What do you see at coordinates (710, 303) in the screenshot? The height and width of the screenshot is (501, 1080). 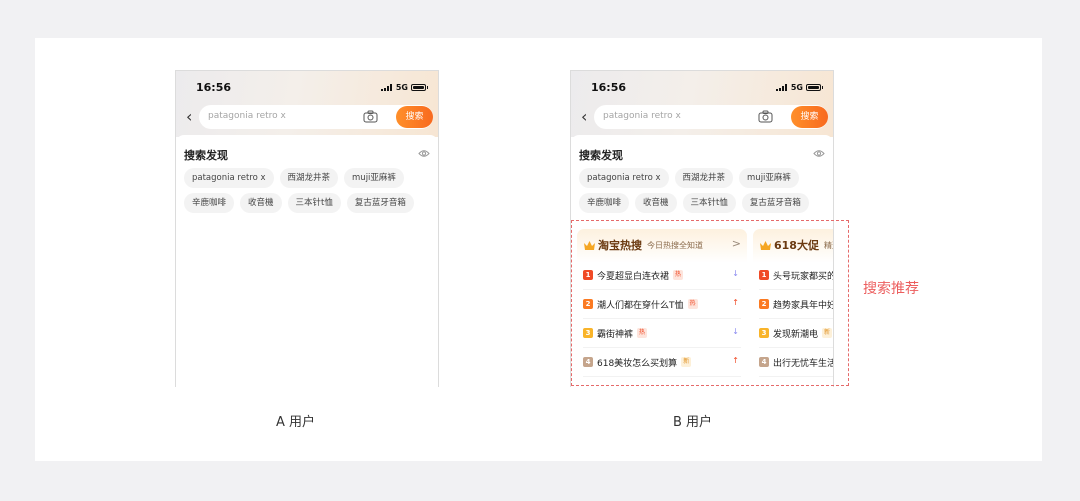 I see `recommend-highlight-box` at bounding box center [710, 303].